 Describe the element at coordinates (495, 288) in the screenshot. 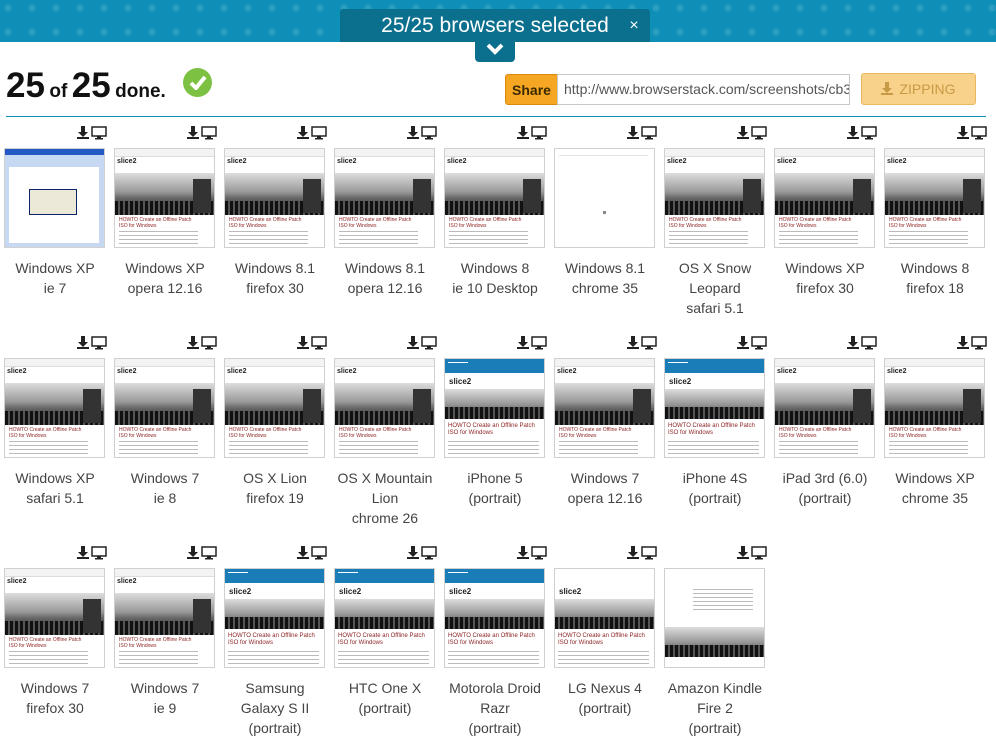

I see `browser-label-line2: ie 10 Desktop` at that location.